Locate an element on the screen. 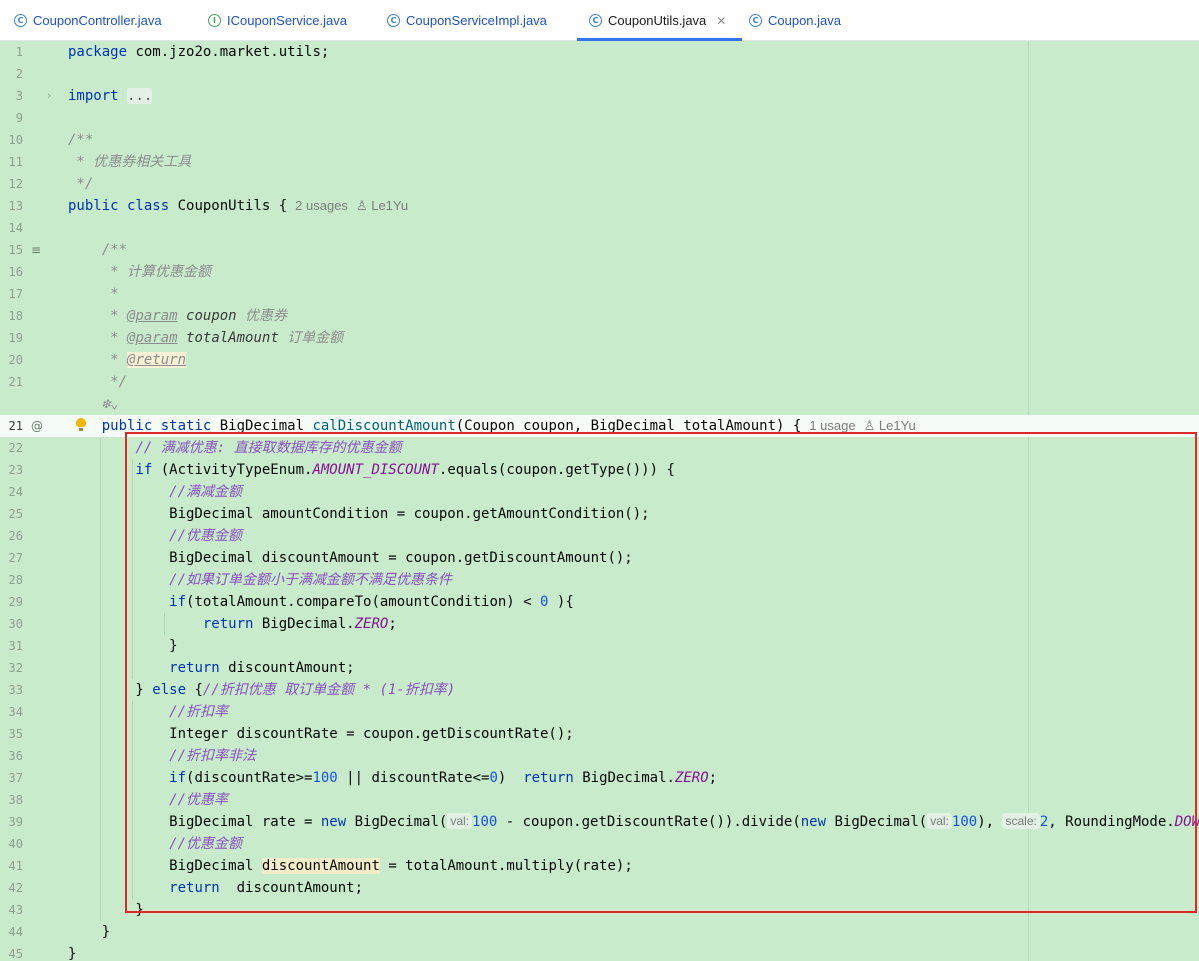 Image resolution: width=1199 pixels, height=961 pixels. code-content: * @param totalAmount 订单金额 is located at coordinates (205, 338).